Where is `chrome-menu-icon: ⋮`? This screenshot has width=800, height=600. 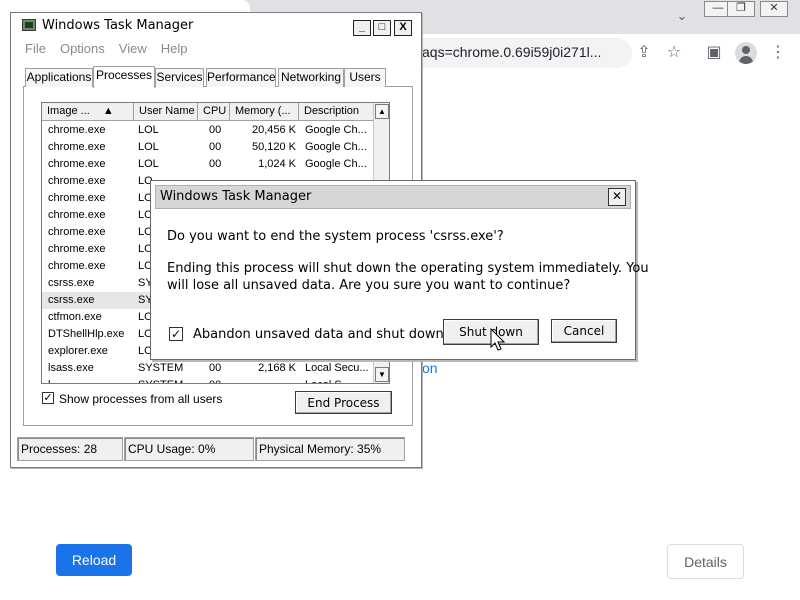 chrome-menu-icon: ⋮ is located at coordinates (778, 53).